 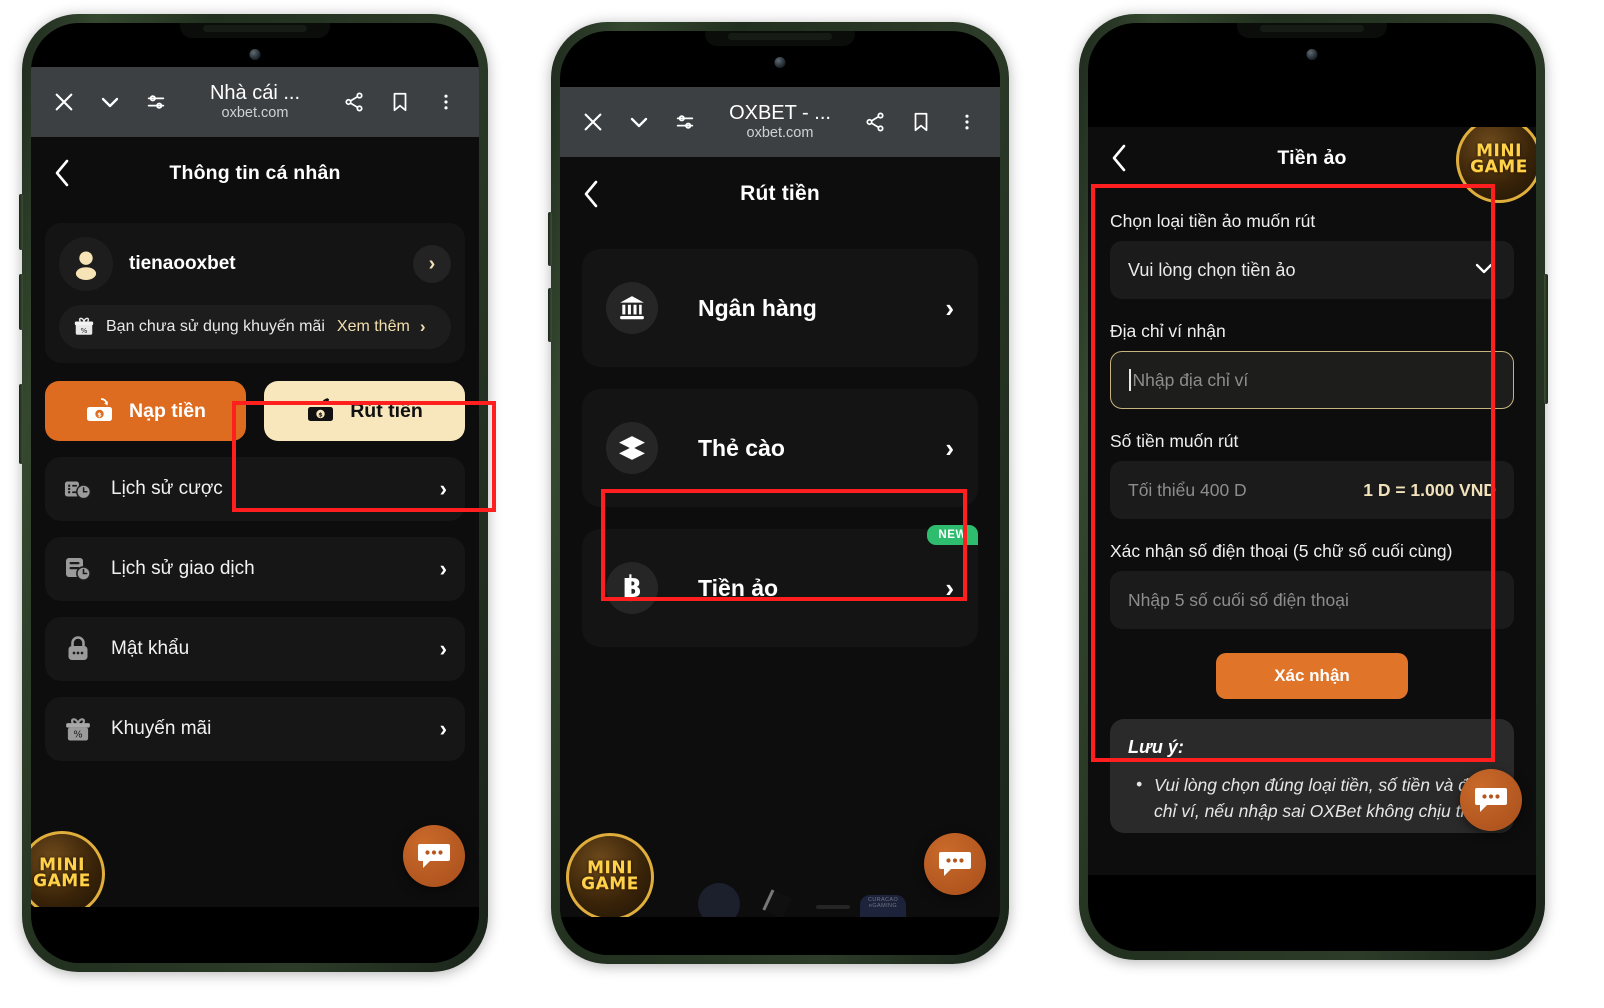 I want to click on volume-up-button, so click(x=21, y=222).